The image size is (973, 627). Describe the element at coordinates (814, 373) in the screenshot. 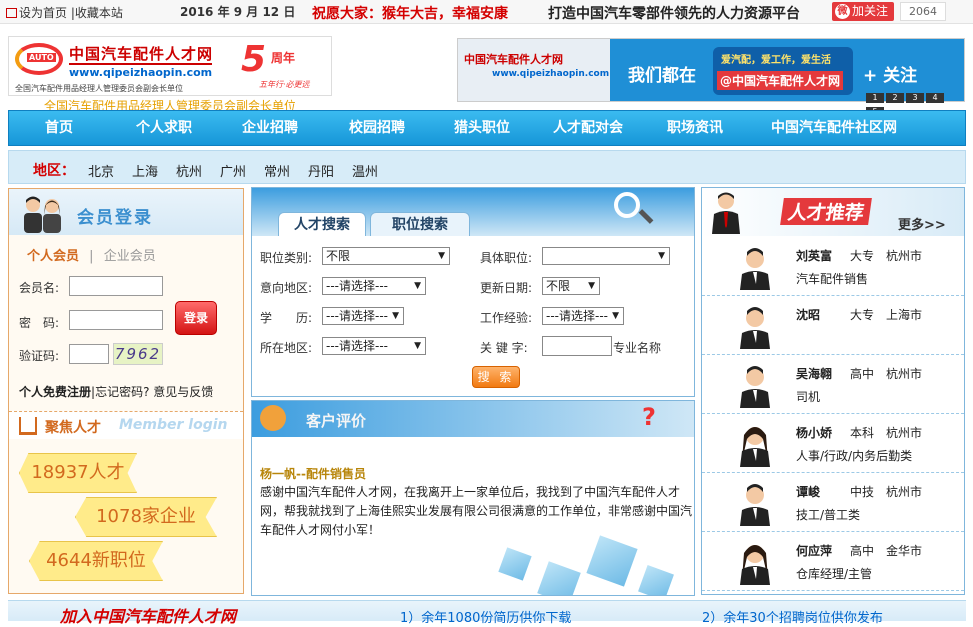

I see `talent-name: 吴海翱` at that location.